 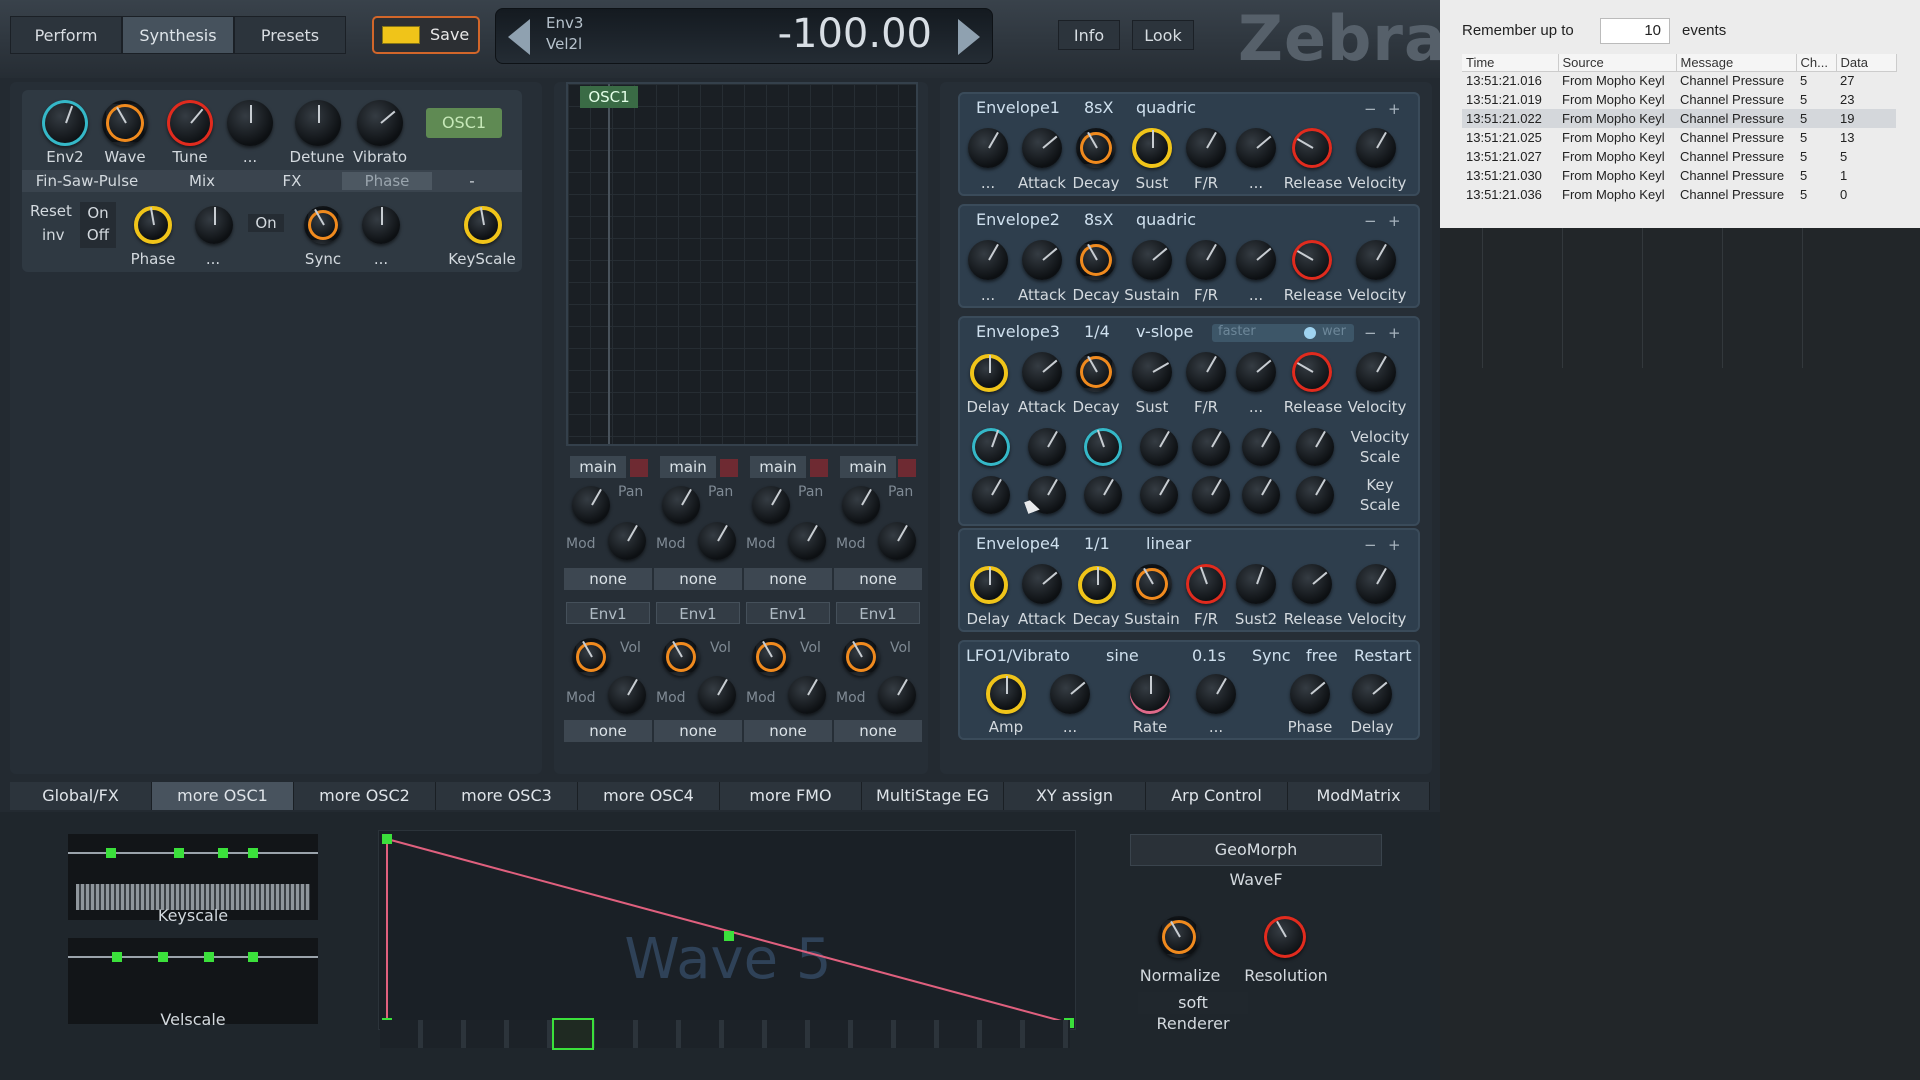 What do you see at coordinates (1164, 334) in the screenshot?
I see `envelope3-mode: v-slope` at bounding box center [1164, 334].